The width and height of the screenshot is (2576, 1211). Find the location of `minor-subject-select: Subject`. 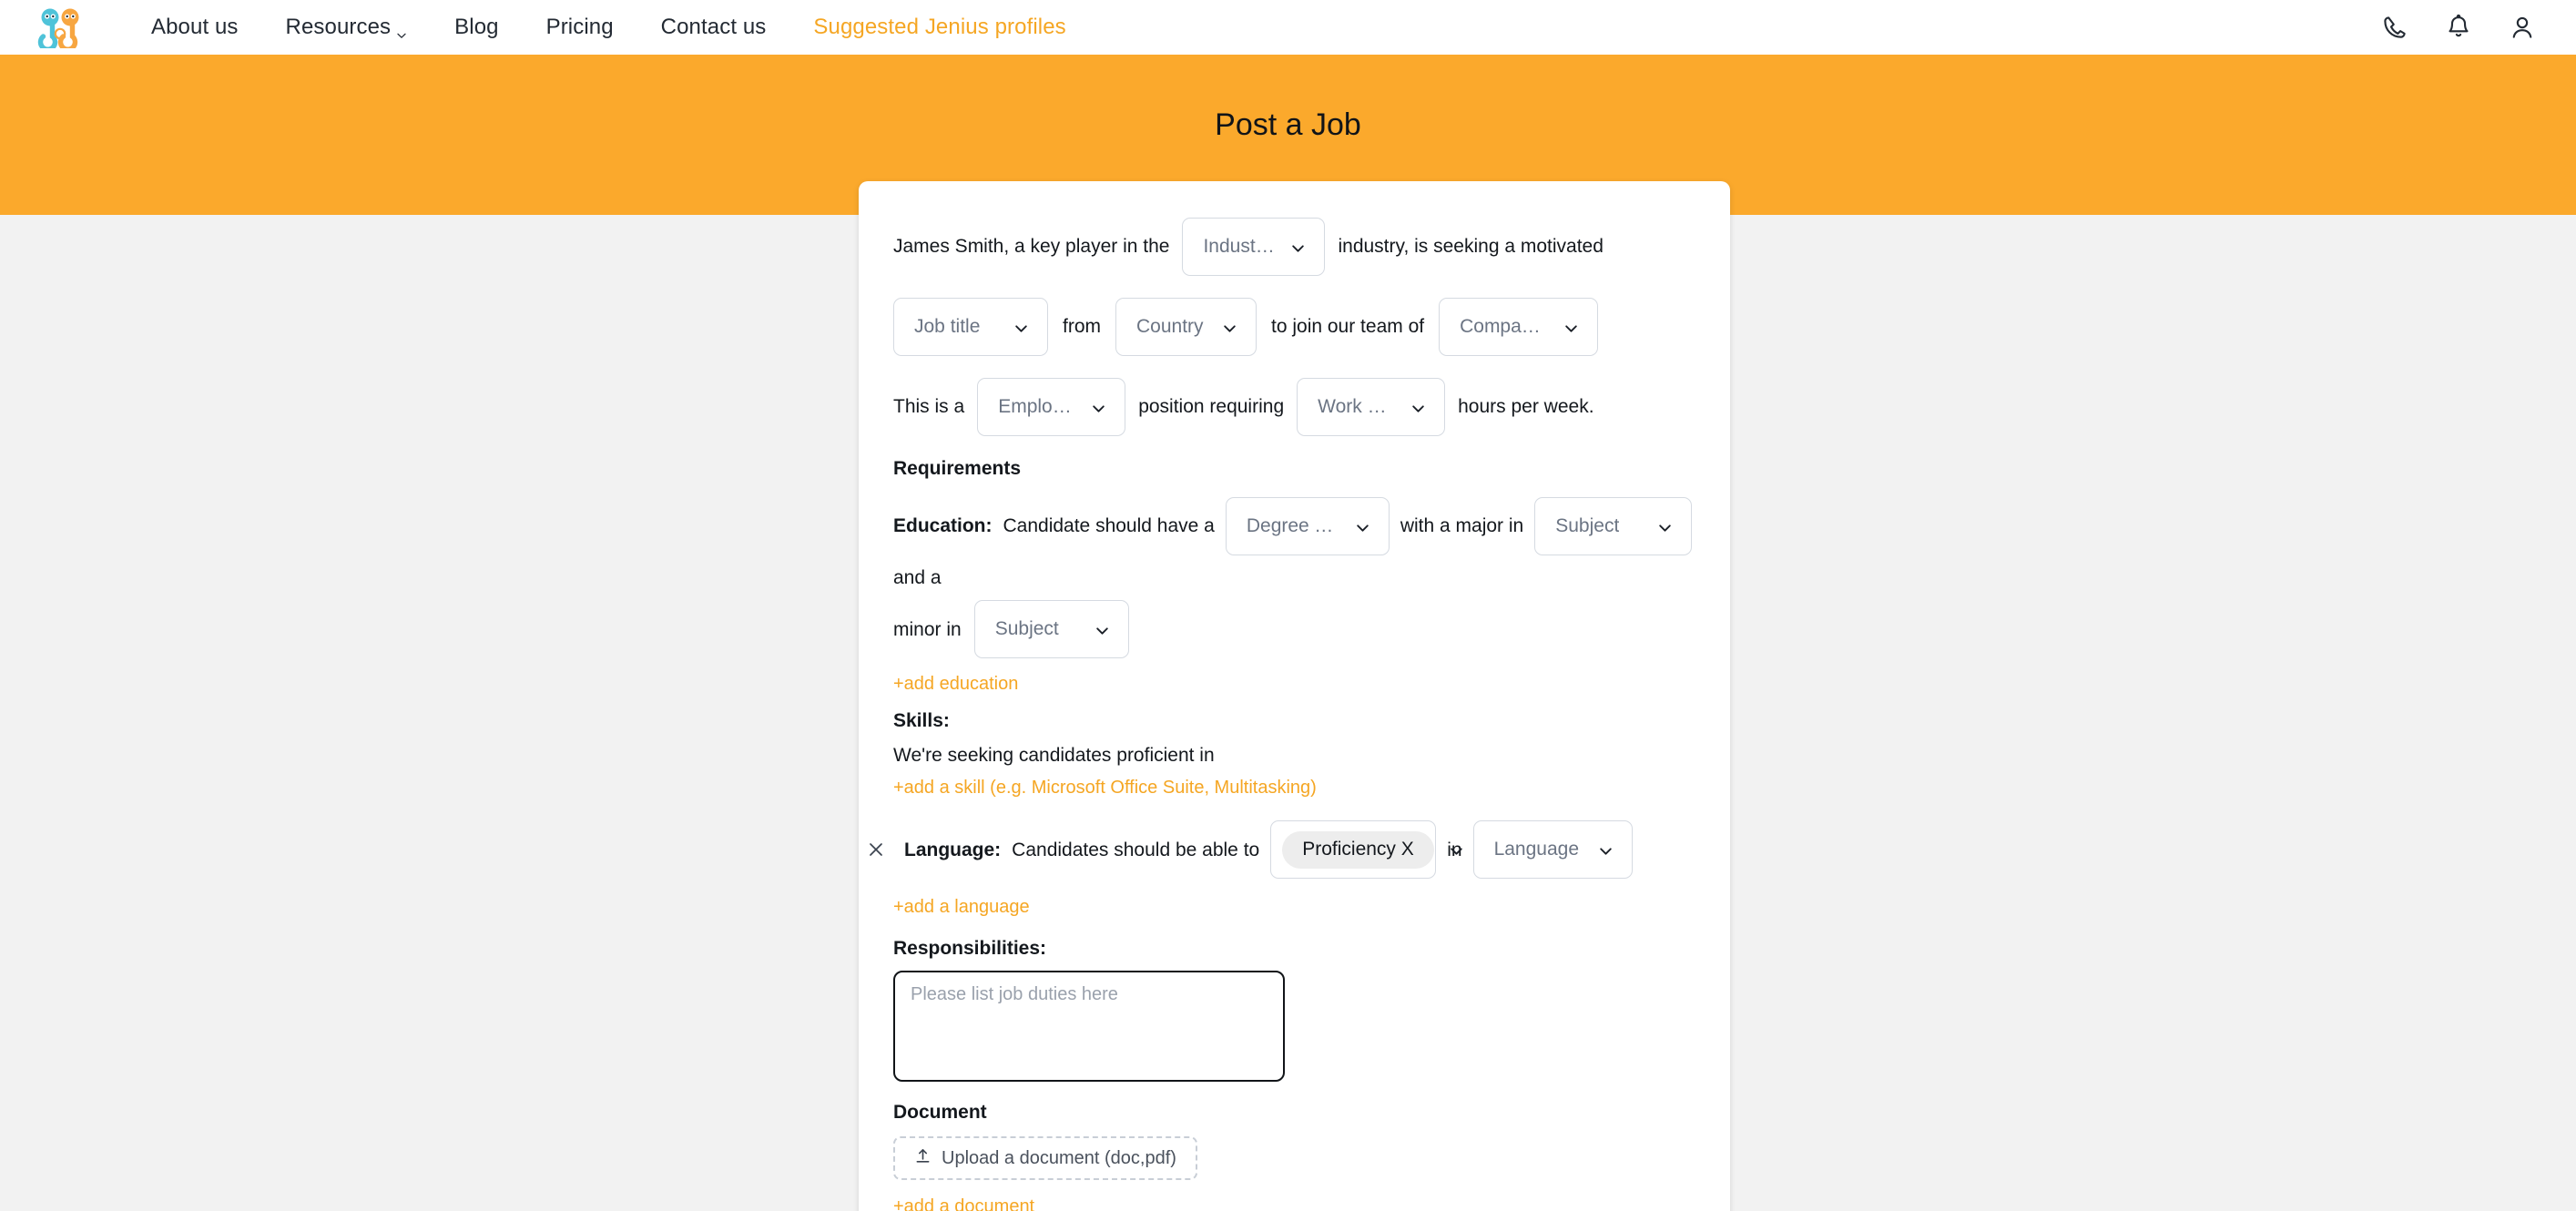

minor-subject-select: Subject is located at coordinates (1051, 630).